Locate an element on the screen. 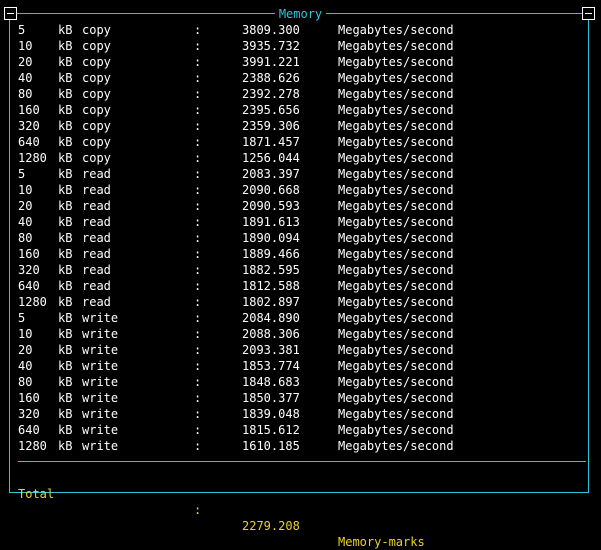  row-value: 1815.612 is located at coordinates (271, 430).